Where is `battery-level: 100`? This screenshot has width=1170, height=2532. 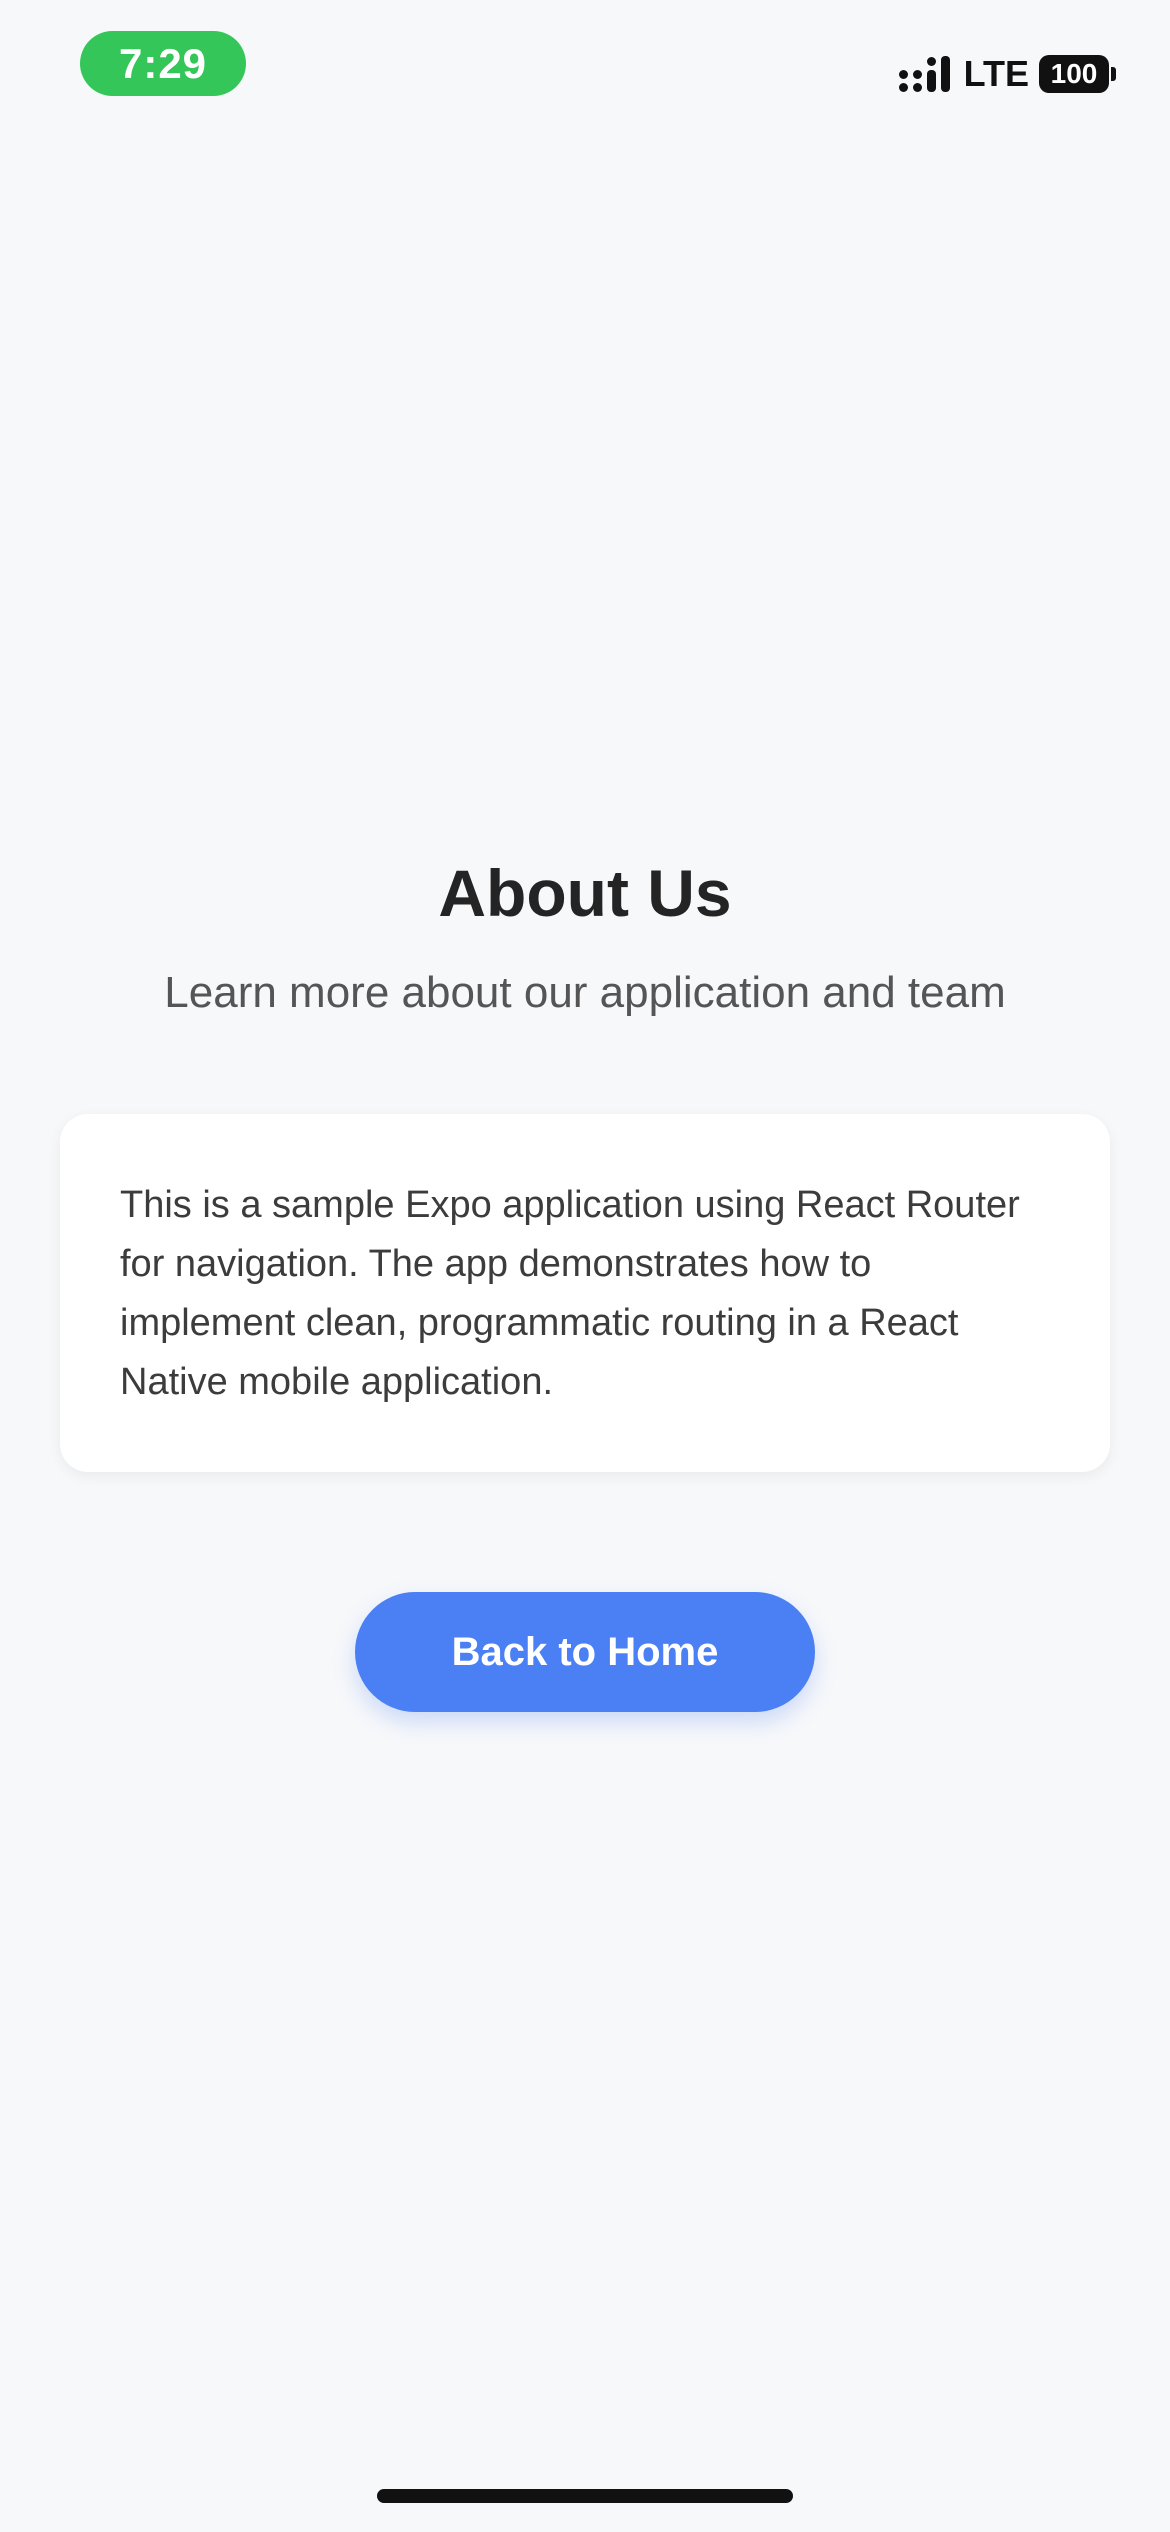 battery-level: 100 is located at coordinates (1074, 73).